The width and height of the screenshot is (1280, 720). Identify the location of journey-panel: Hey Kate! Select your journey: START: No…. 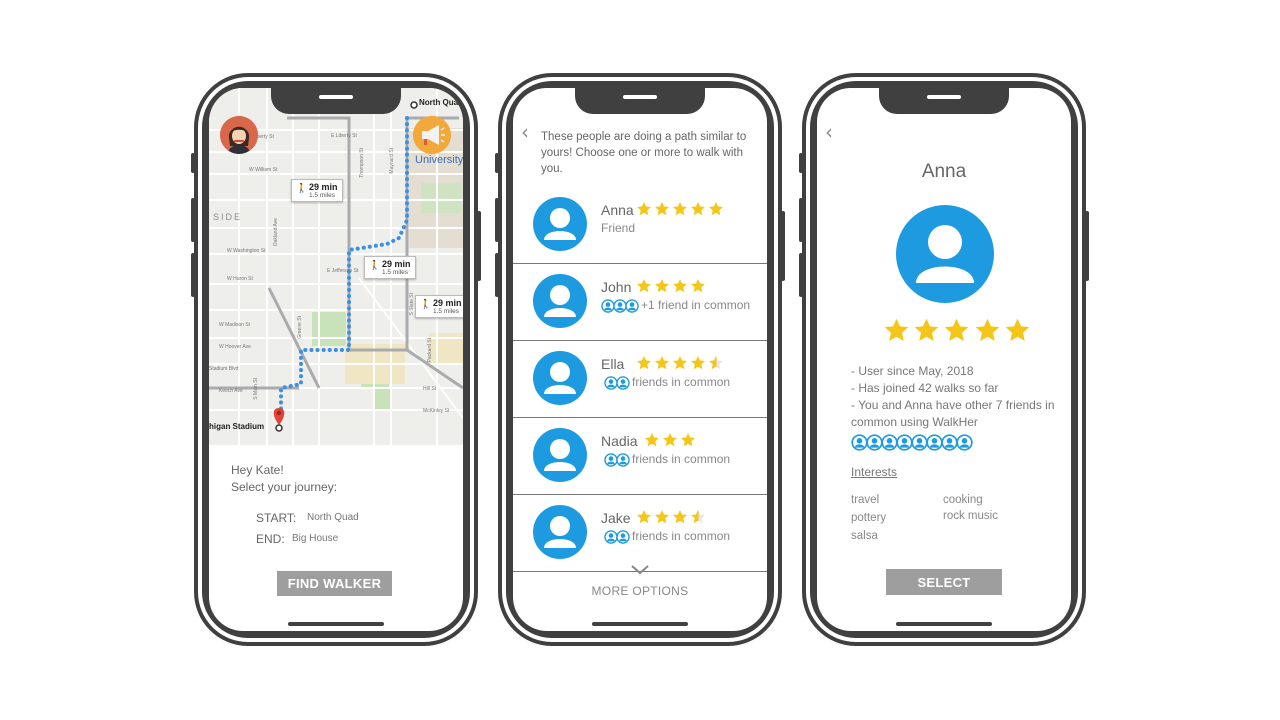
(336, 538).